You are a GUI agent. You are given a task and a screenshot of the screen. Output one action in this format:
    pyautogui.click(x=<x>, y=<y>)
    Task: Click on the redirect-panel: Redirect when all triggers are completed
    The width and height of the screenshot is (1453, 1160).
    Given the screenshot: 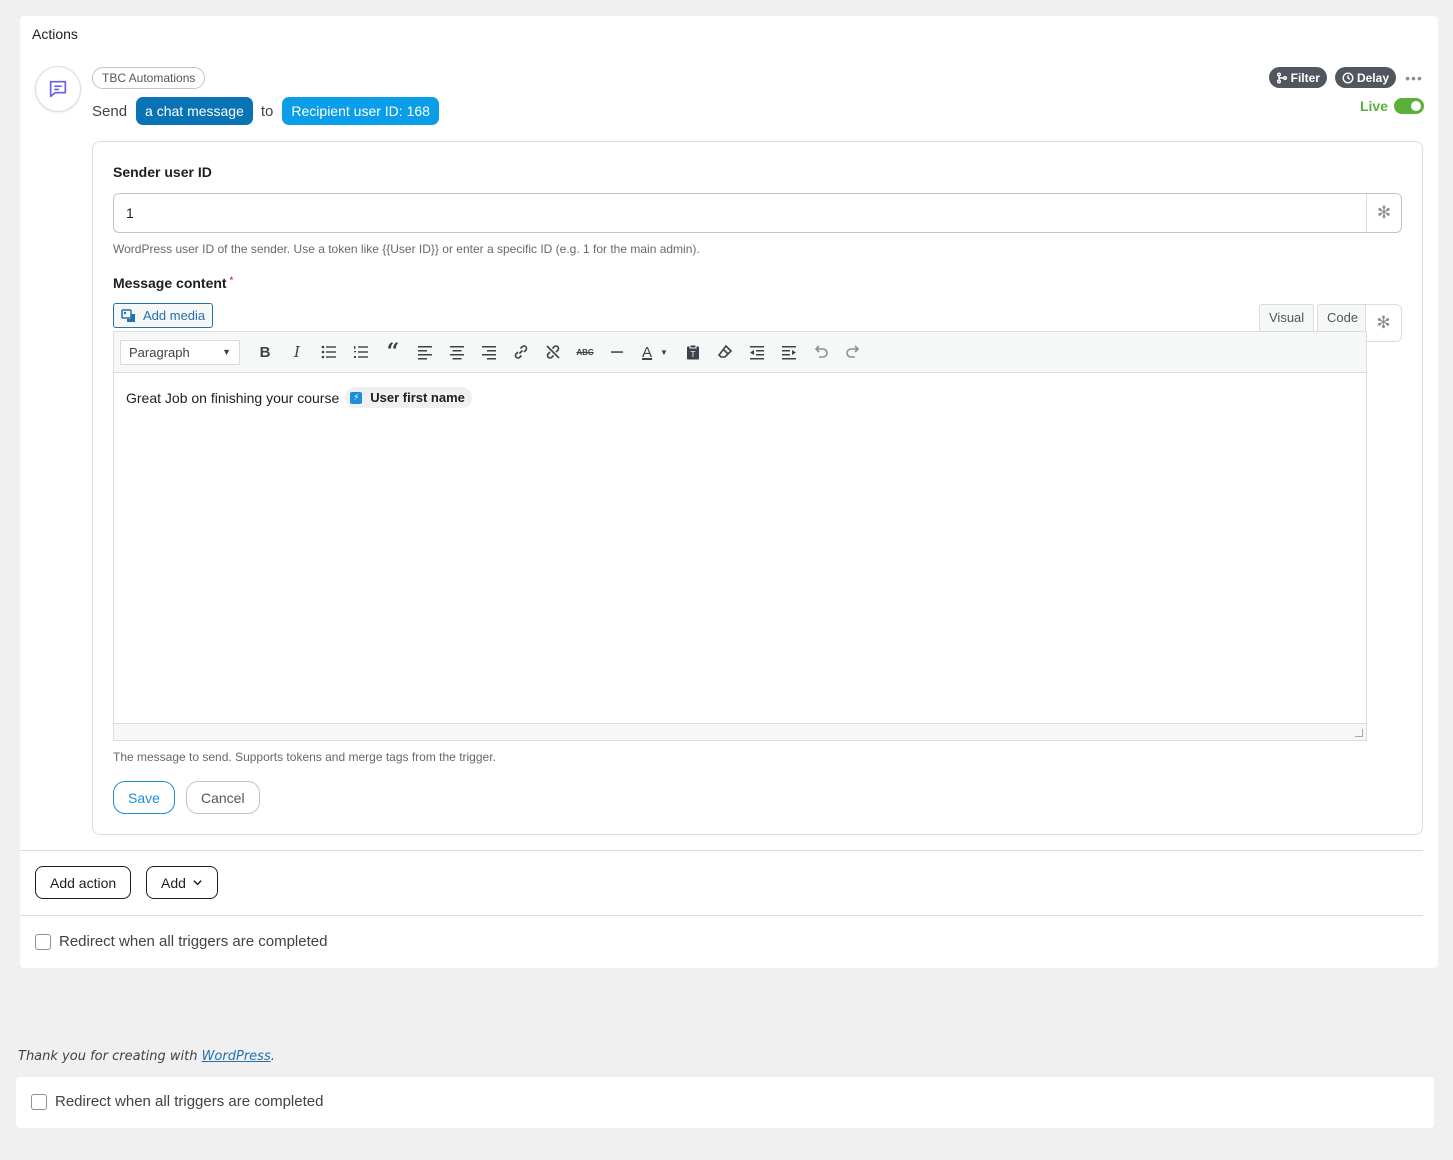 What is the action you would take?
    pyautogui.click(x=725, y=1102)
    